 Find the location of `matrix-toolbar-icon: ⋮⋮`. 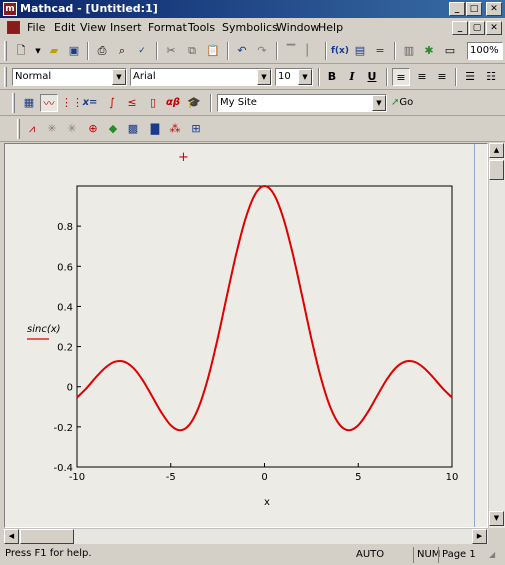

matrix-toolbar-icon: ⋮⋮ is located at coordinates (72, 103).